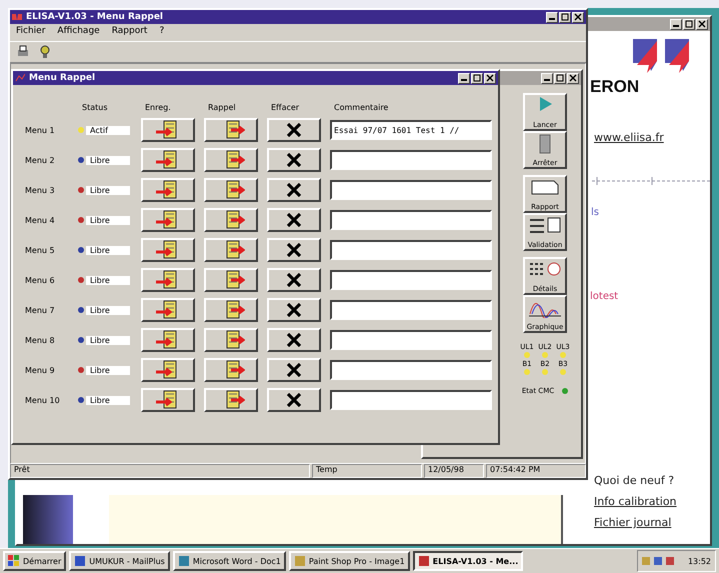  Describe the element at coordinates (95, 17) in the screenshot. I see `window-title: ELISA-V1.03 - Menu Rappel` at that location.